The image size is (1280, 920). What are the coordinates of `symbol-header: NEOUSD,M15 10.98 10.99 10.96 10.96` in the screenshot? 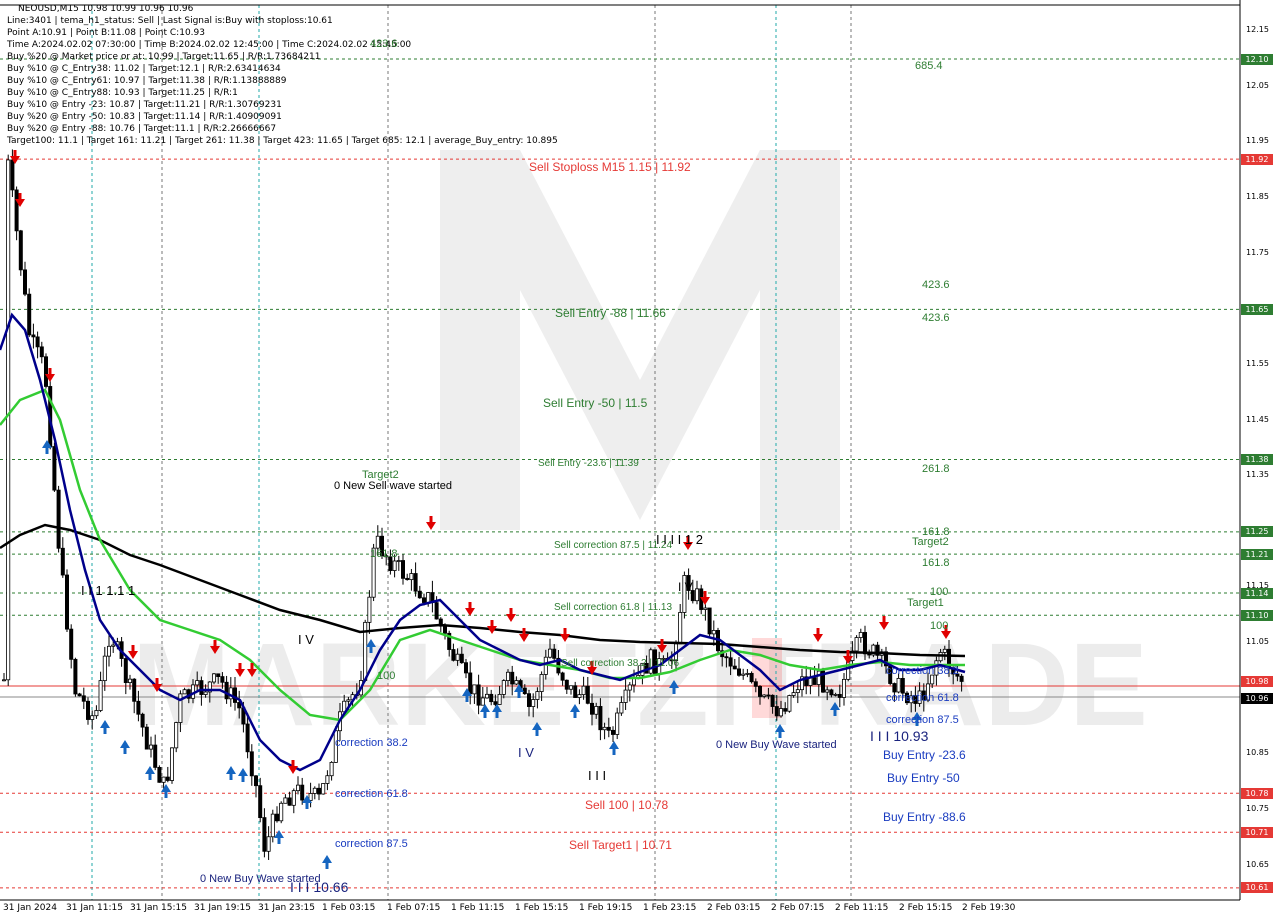 It's located at (106, 9).